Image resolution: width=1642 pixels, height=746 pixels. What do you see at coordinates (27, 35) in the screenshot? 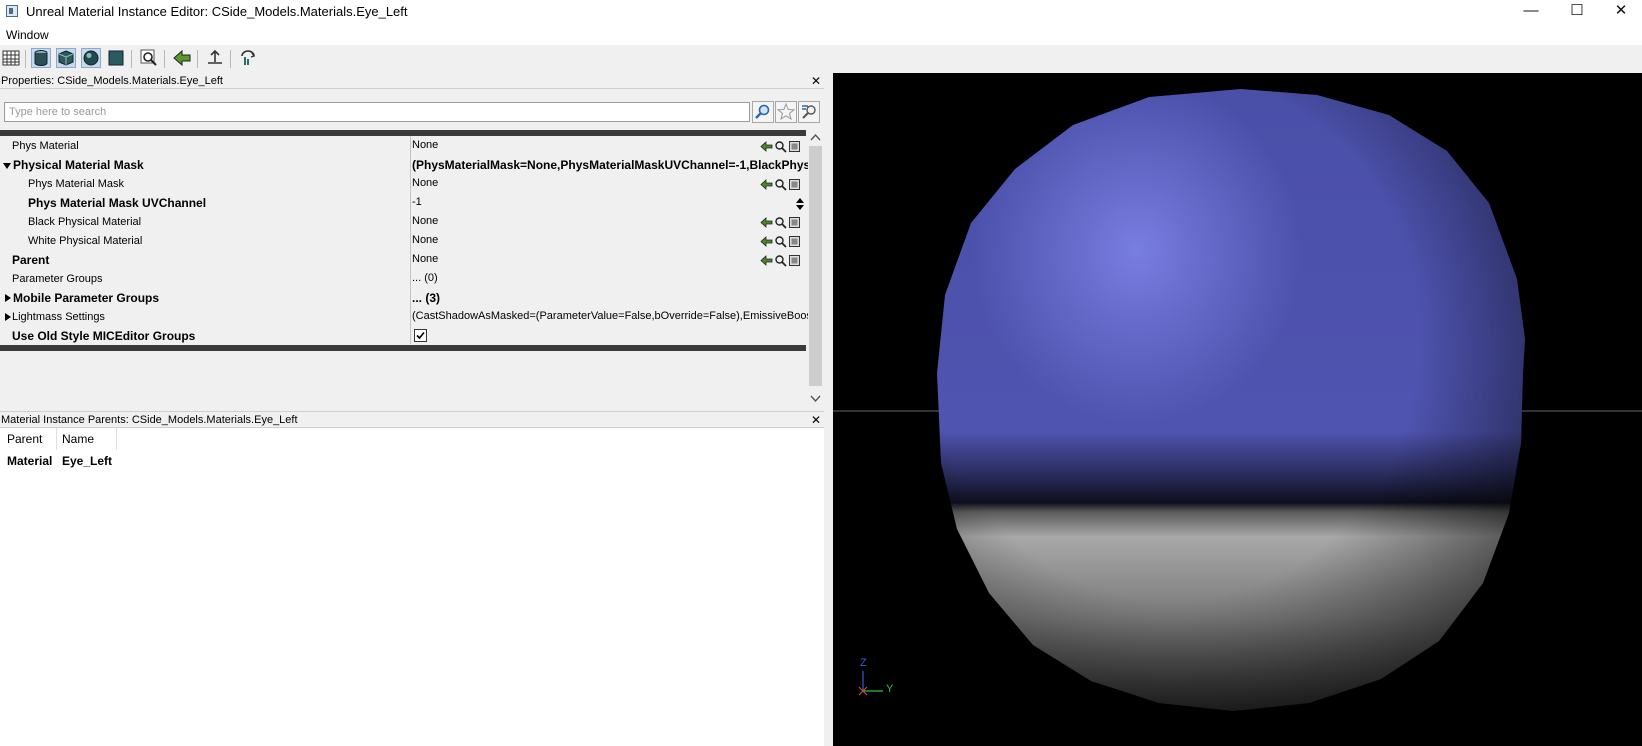
I see `menu-item-window: Window` at bounding box center [27, 35].